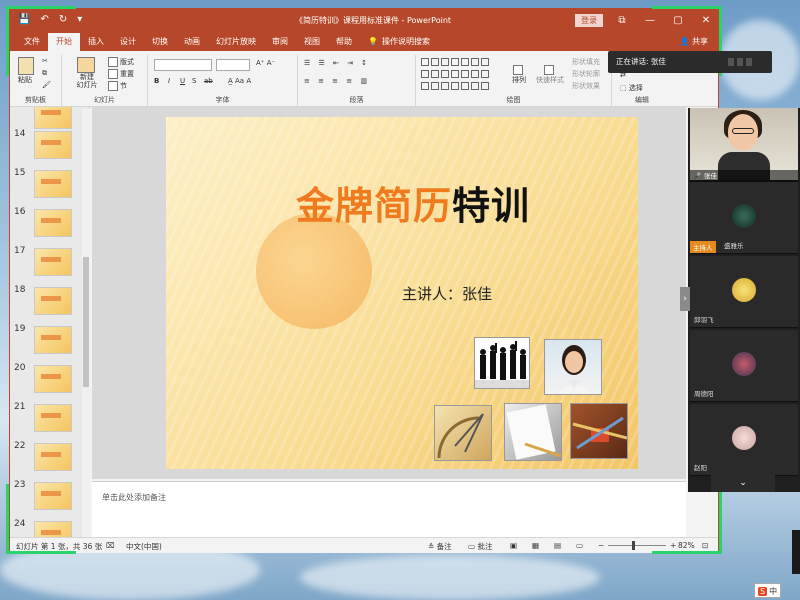  I want to click on slide-title: 金牌简历特训, so click(413, 202).